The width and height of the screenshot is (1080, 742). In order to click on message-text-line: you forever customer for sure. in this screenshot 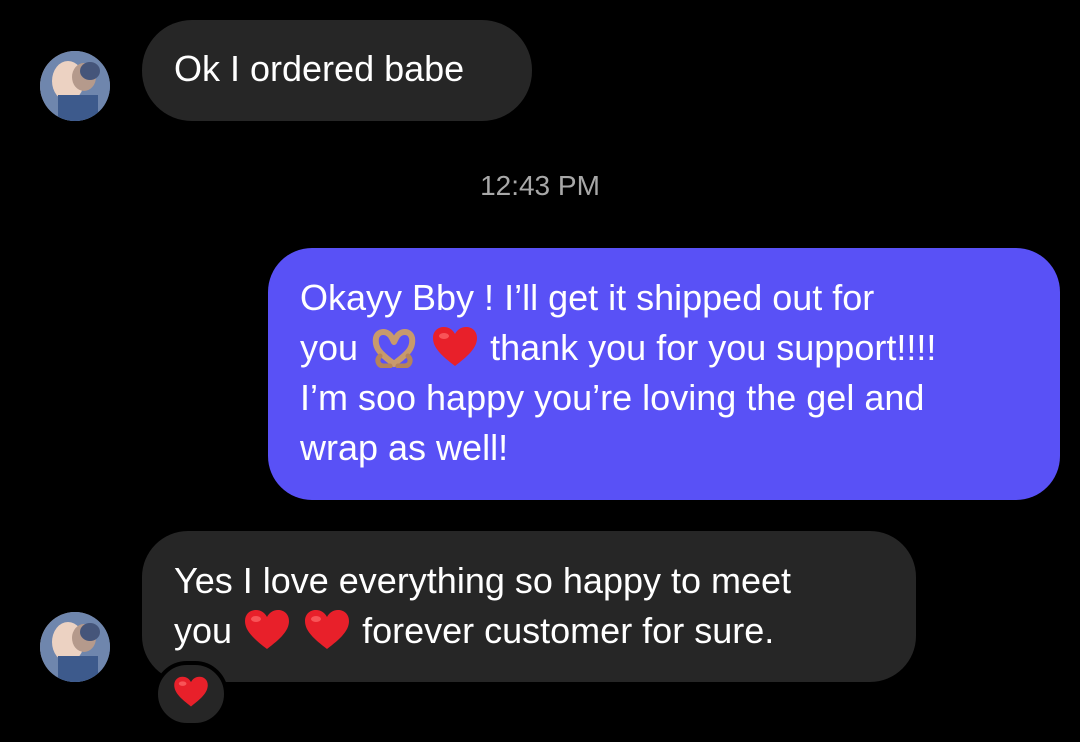, I will do `click(529, 631)`.